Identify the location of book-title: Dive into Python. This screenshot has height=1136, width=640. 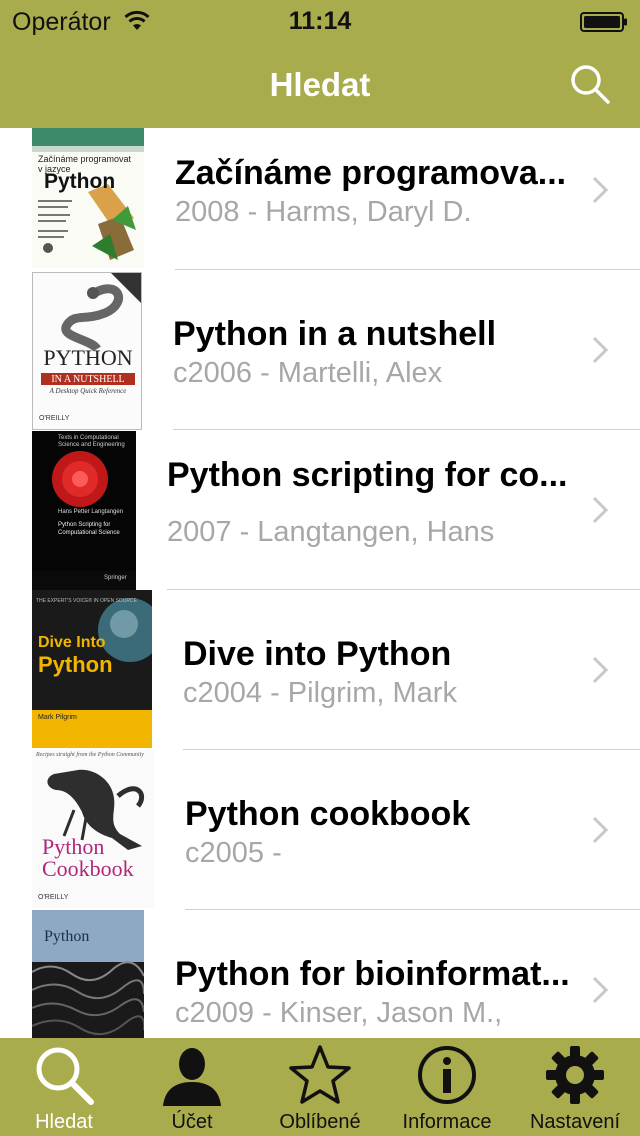
(317, 654).